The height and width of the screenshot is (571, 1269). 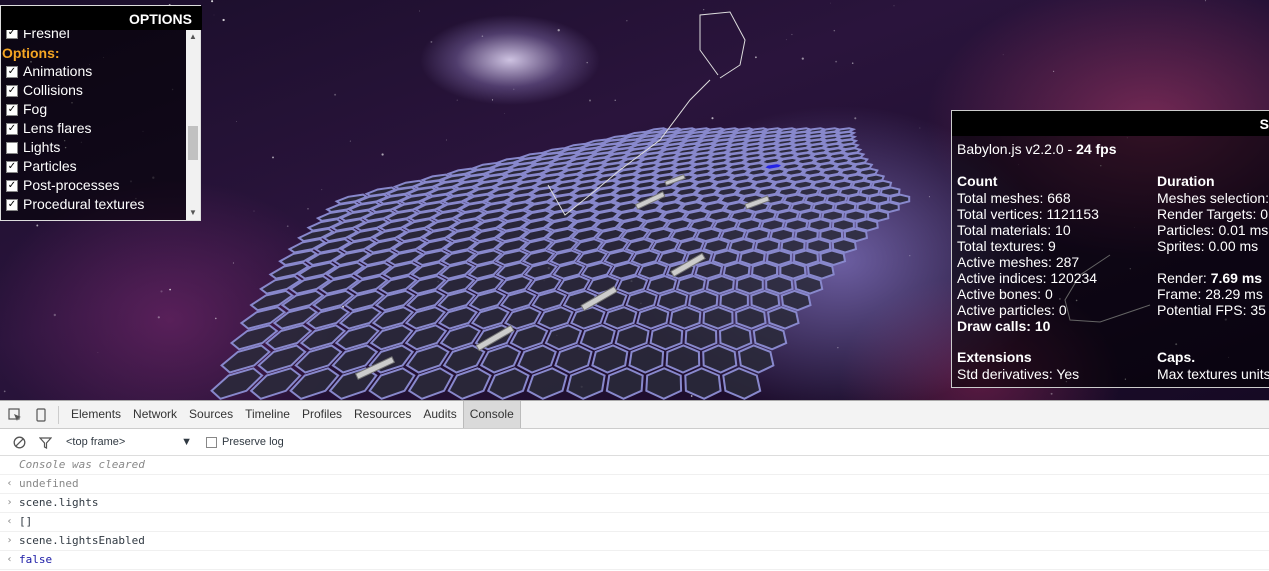 What do you see at coordinates (9, 465) in the screenshot?
I see `blank-icon` at bounding box center [9, 465].